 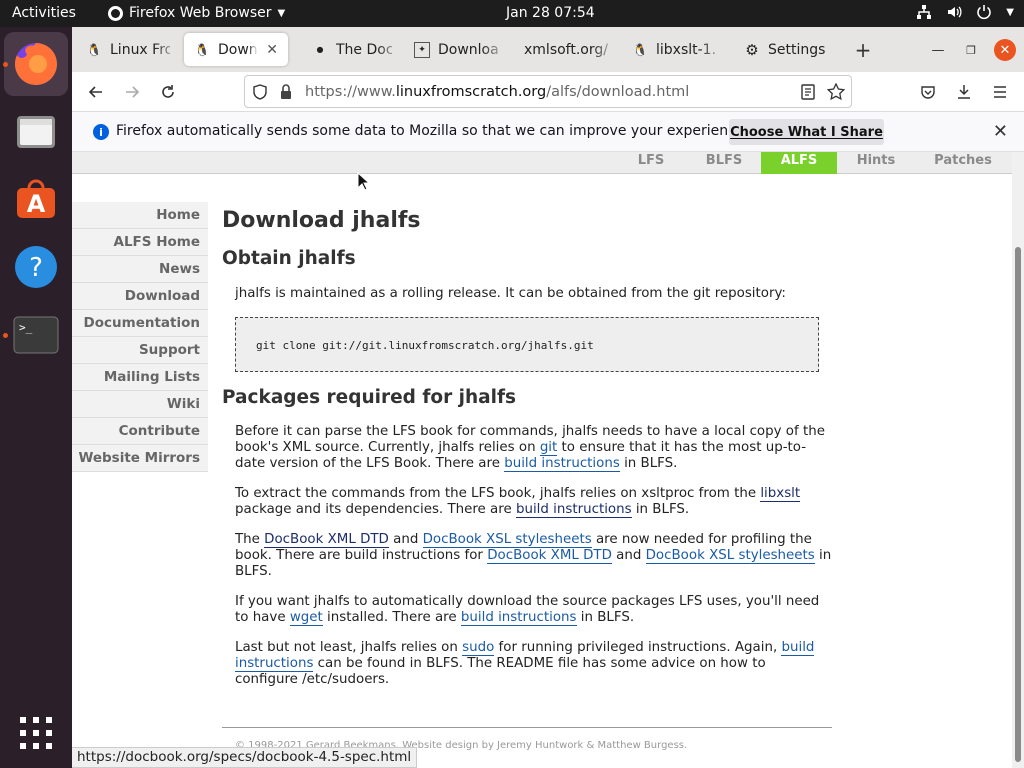 What do you see at coordinates (289, 258) in the screenshot?
I see `obtain-heading: Obtain jhalfs` at bounding box center [289, 258].